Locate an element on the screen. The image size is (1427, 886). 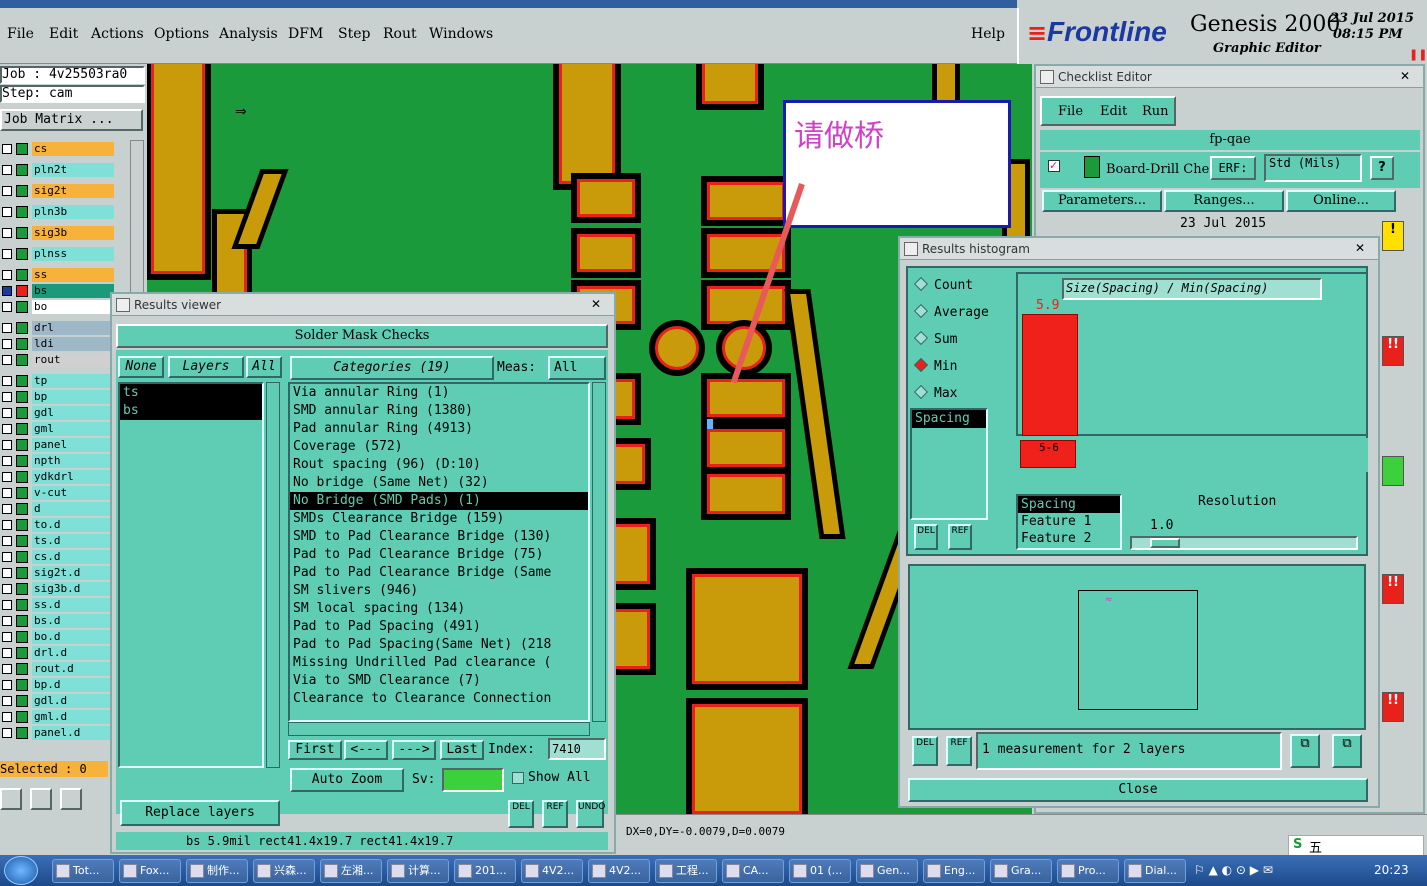
category-item: Pad to Pad Clearance Bridge (75) is located at coordinates (439, 555).